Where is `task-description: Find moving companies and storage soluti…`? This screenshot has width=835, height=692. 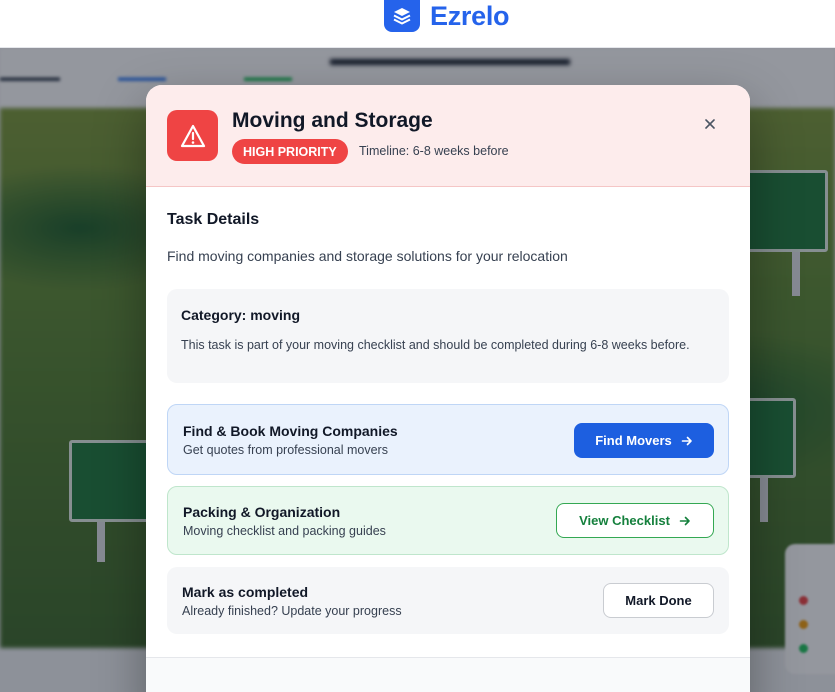
task-description: Find moving companies and storage soluti… is located at coordinates (367, 256).